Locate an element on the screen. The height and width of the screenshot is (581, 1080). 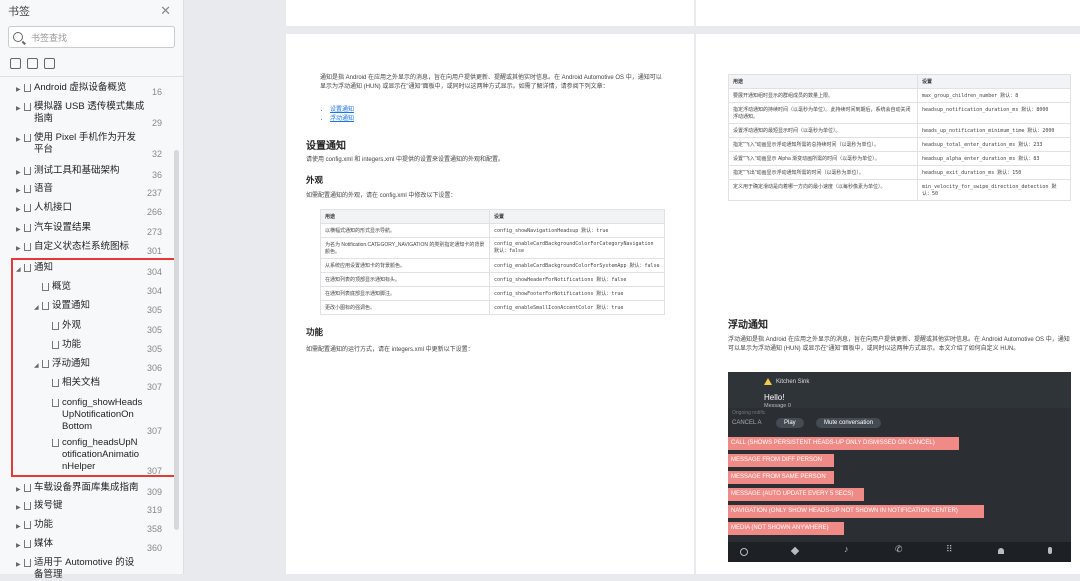
search-icon is located at coordinates (18, 37).